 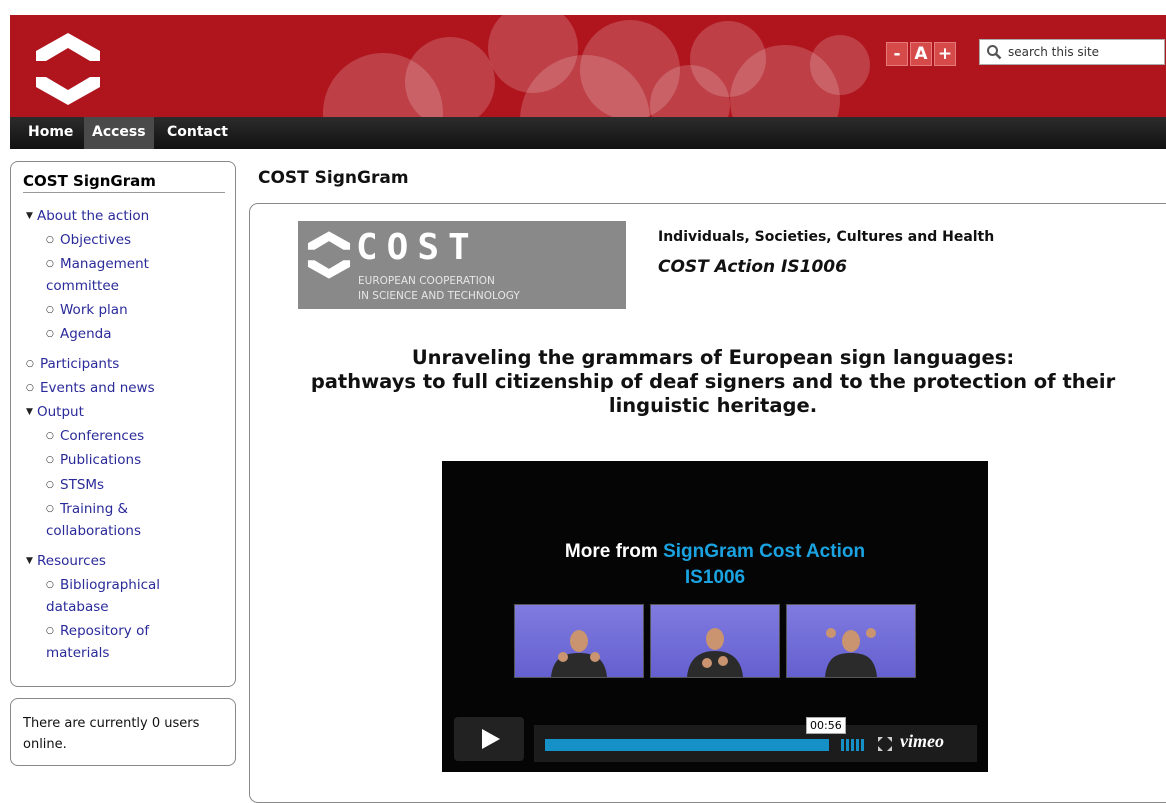 What do you see at coordinates (945, 54) in the screenshot?
I see `increase-text-button: +` at bounding box center [945, 54].